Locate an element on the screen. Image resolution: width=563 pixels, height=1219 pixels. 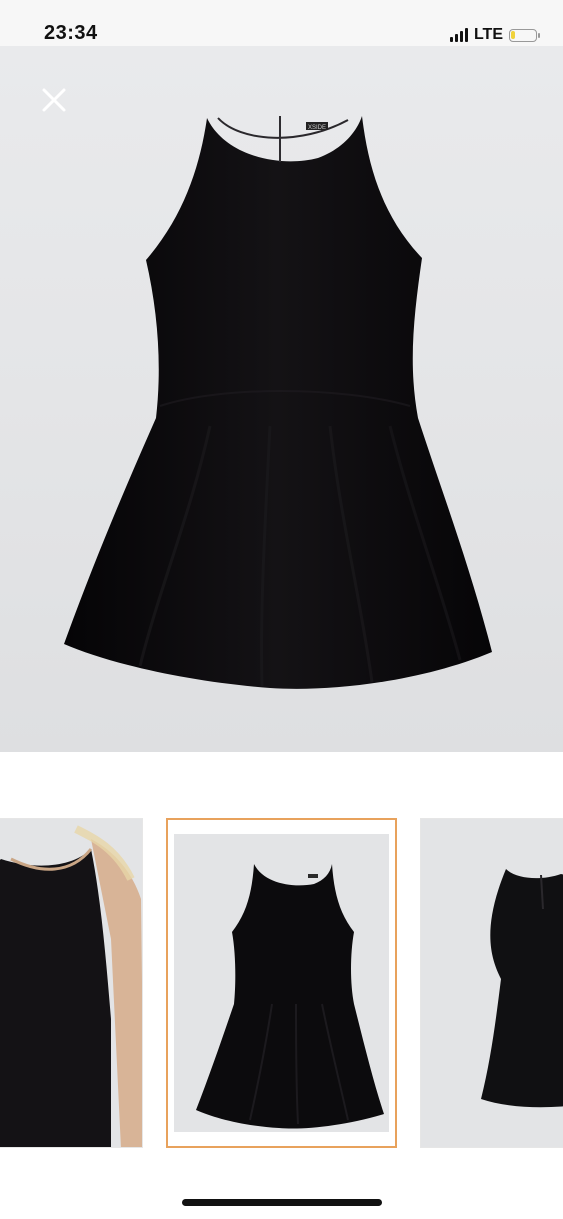
close-icon is located at coordinates (54, 100).